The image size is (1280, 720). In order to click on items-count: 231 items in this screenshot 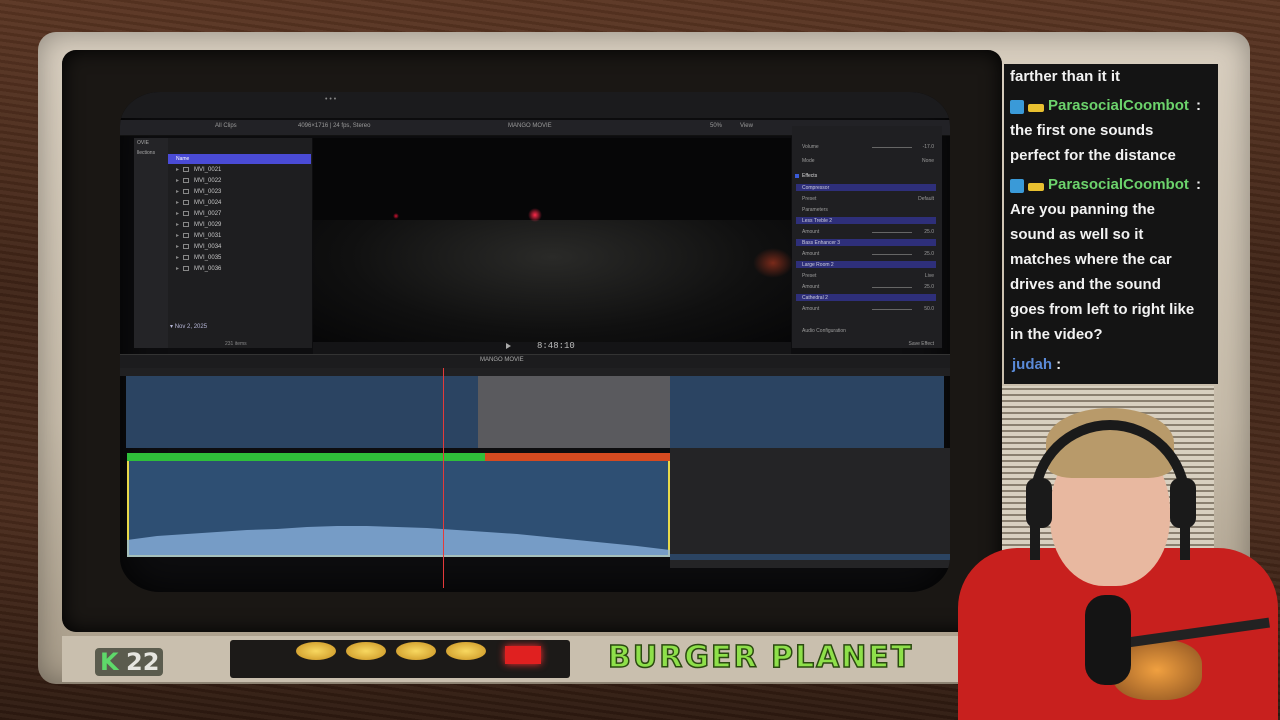, I will do `click(236, 344)`.